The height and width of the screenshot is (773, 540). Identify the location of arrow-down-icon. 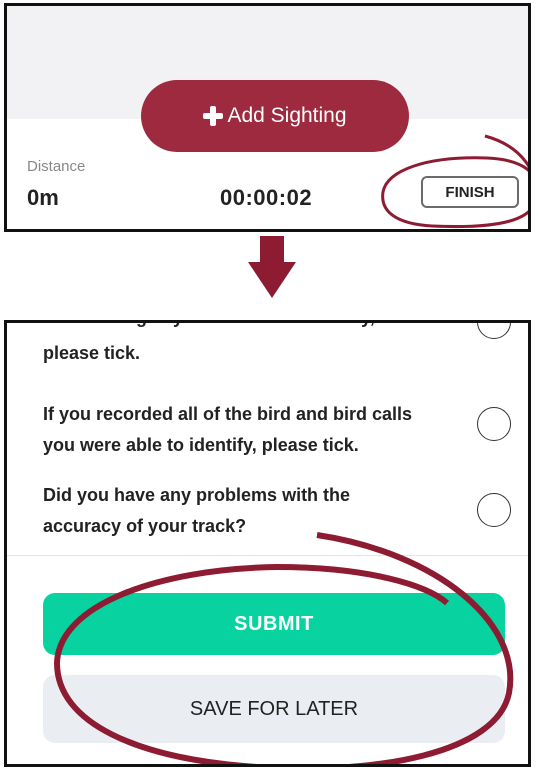
(272, 267).